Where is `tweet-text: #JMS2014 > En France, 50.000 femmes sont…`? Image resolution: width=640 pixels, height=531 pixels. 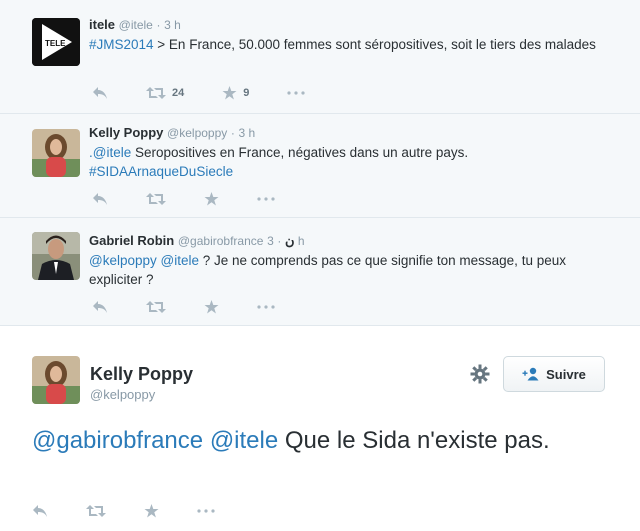 tweet-text: #JMS2014 > En France, 50.000 femmes sont… is located at coordinates (354, 44).